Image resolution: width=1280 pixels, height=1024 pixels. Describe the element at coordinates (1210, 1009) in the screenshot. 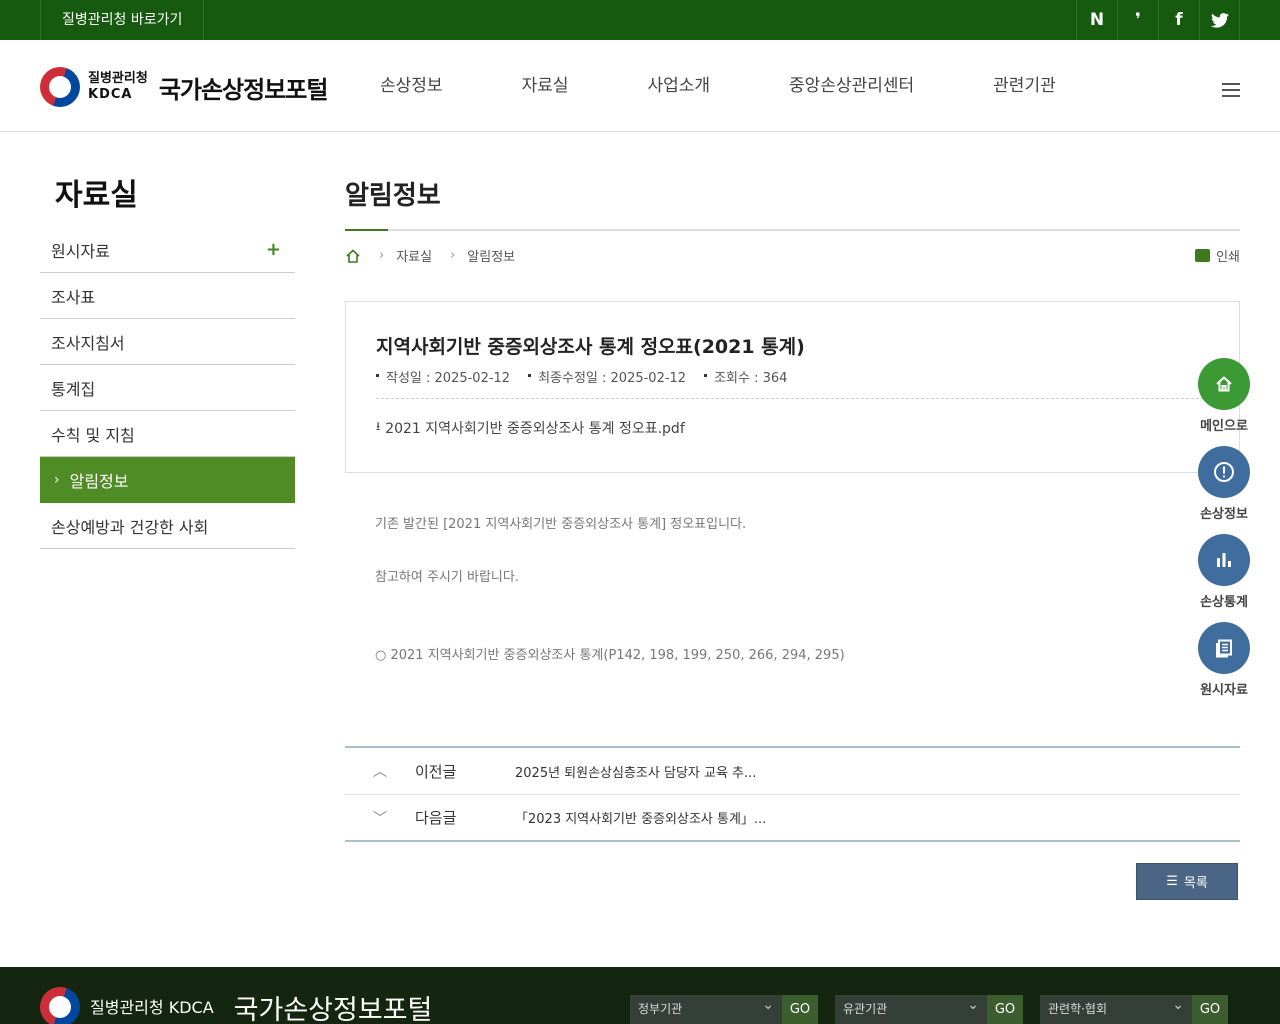

I see `association-go-button: GO` at that location.